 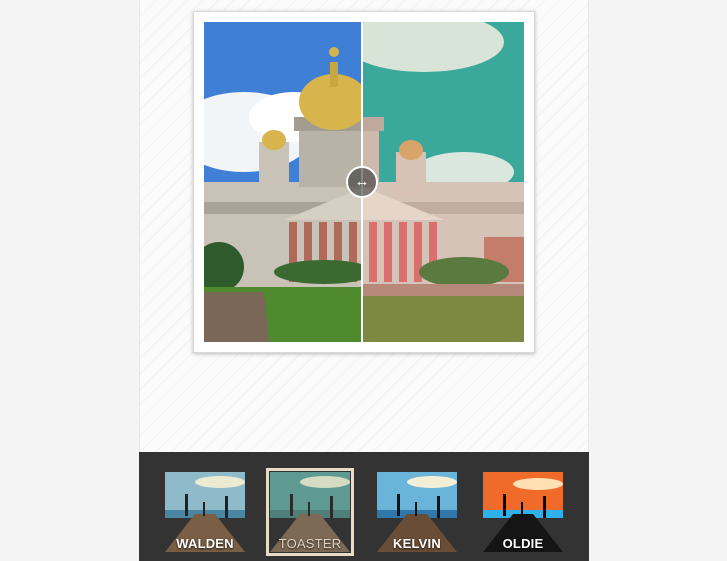 I want to click on filter-oldie: OLDIE, so click(x=523, y=512).